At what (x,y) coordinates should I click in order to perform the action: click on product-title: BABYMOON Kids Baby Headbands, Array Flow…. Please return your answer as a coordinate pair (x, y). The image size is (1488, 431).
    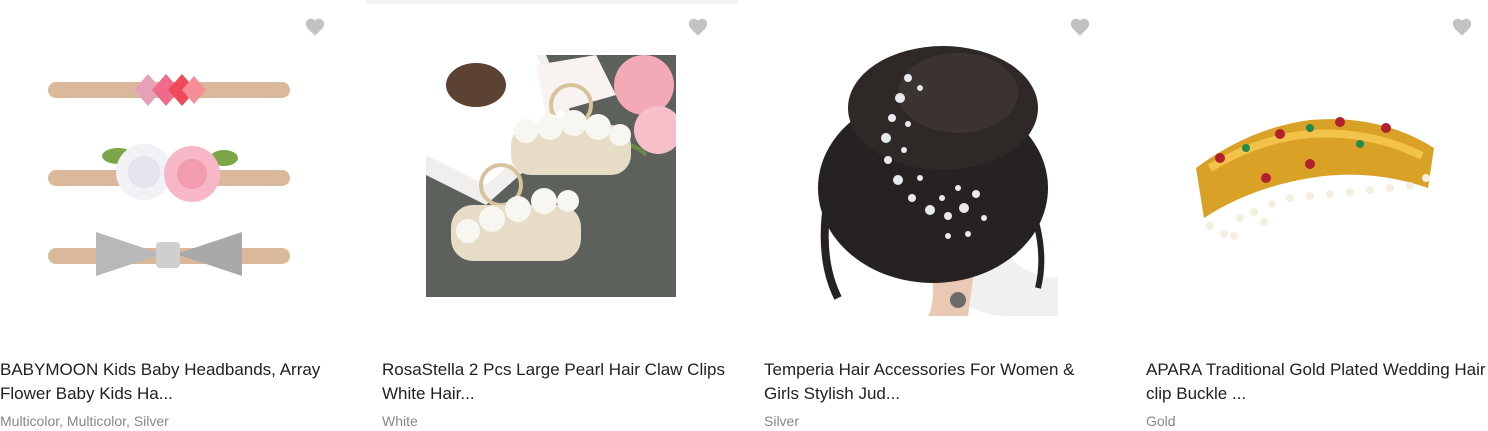
    Looking at the image, I should click on (175, 382).